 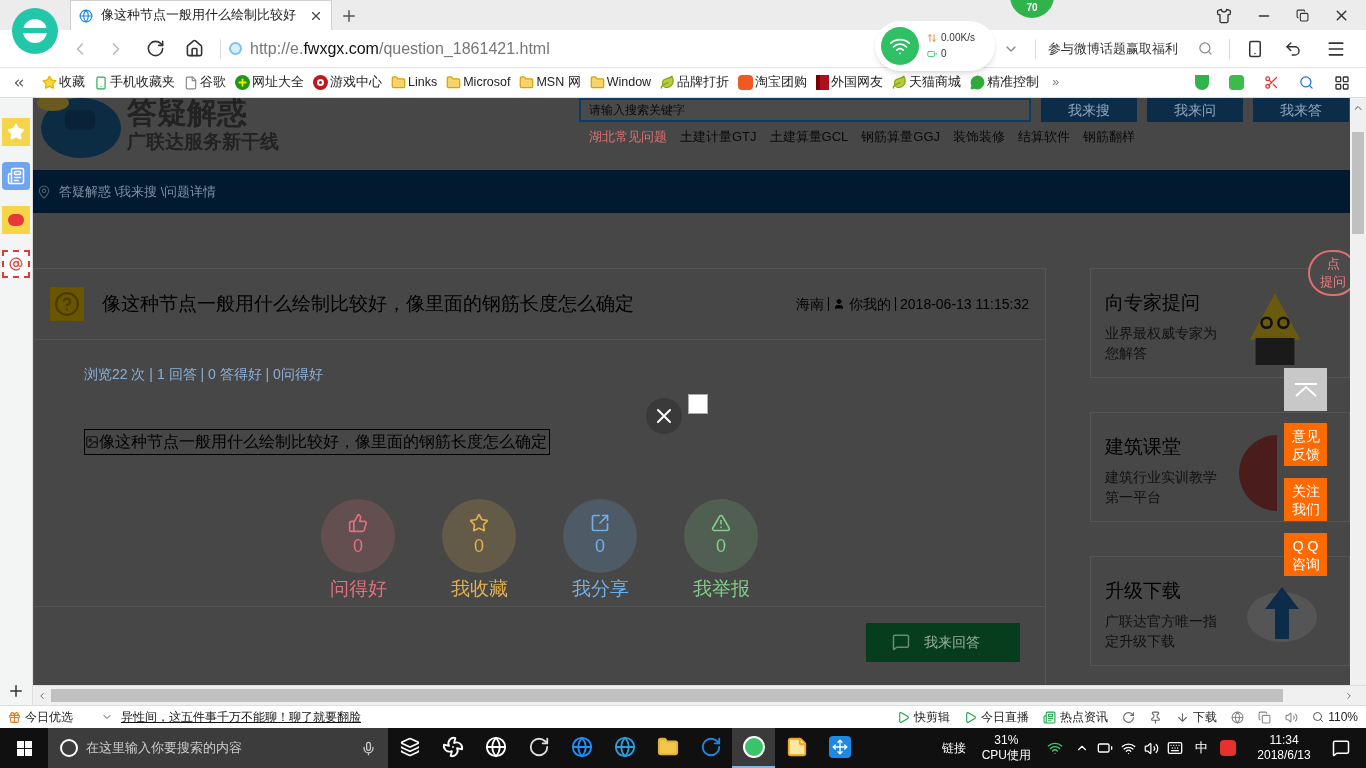 What do you see at coordinates (944, 54) in the screenshot?
I see `device-count: 0` at bounding box center [944, 54].